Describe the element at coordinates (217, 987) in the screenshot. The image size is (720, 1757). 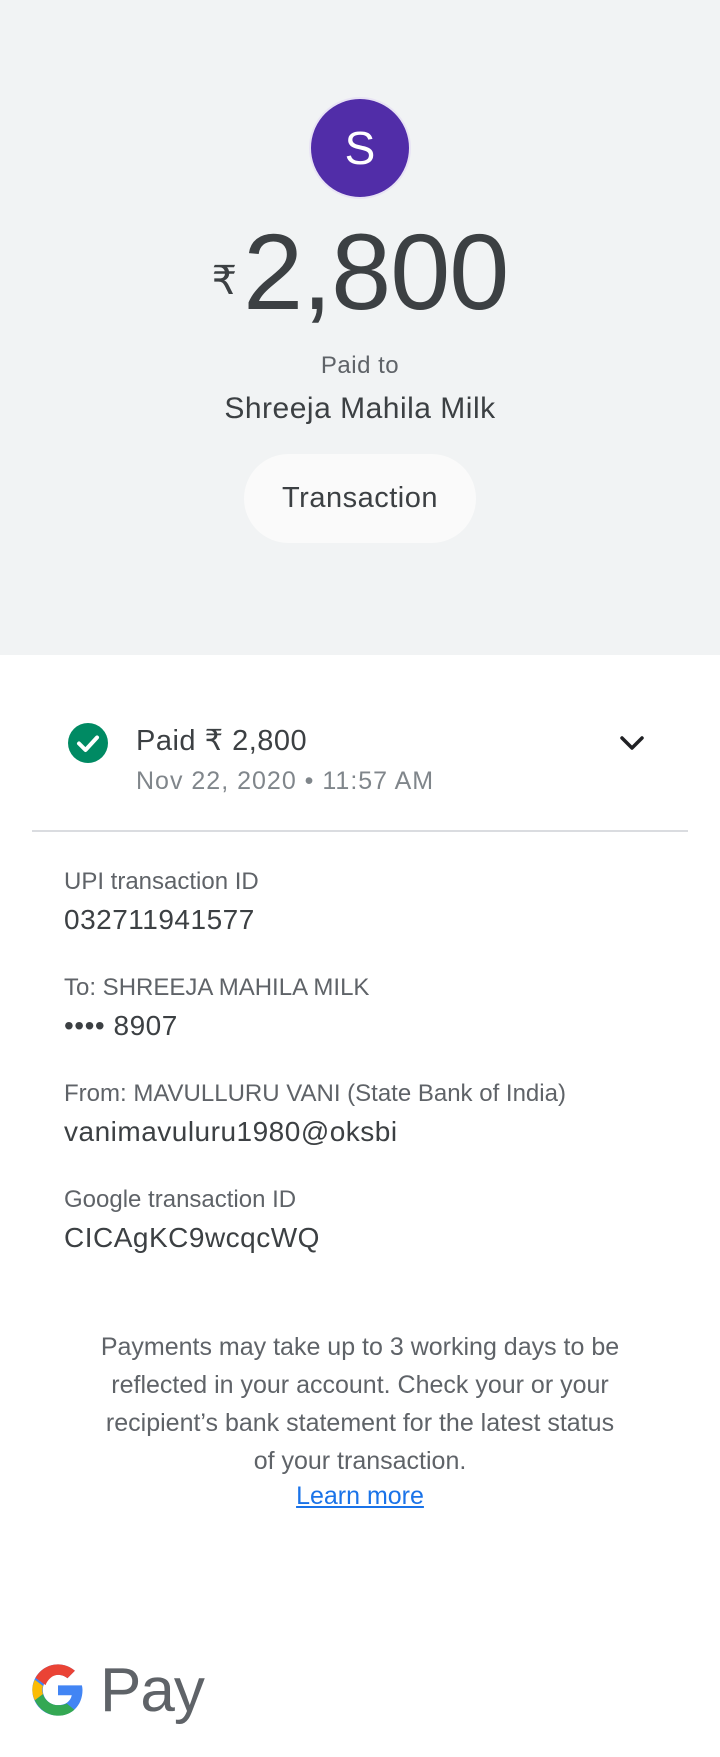
I see `detail-label: To: SHREEJA MAHILA MILK` at that location.